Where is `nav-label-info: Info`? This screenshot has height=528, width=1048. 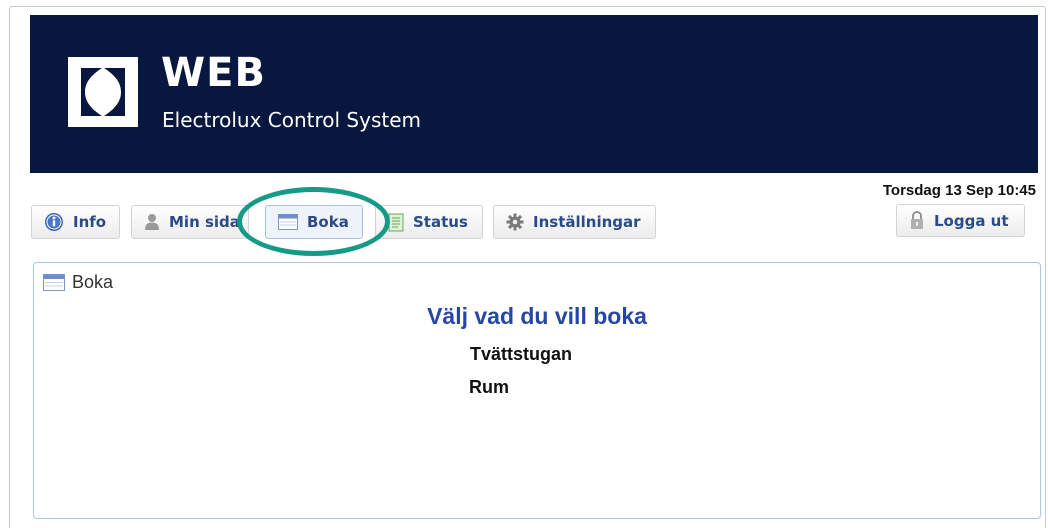
nav-label-info: Info is located at coordinates (90, 222).